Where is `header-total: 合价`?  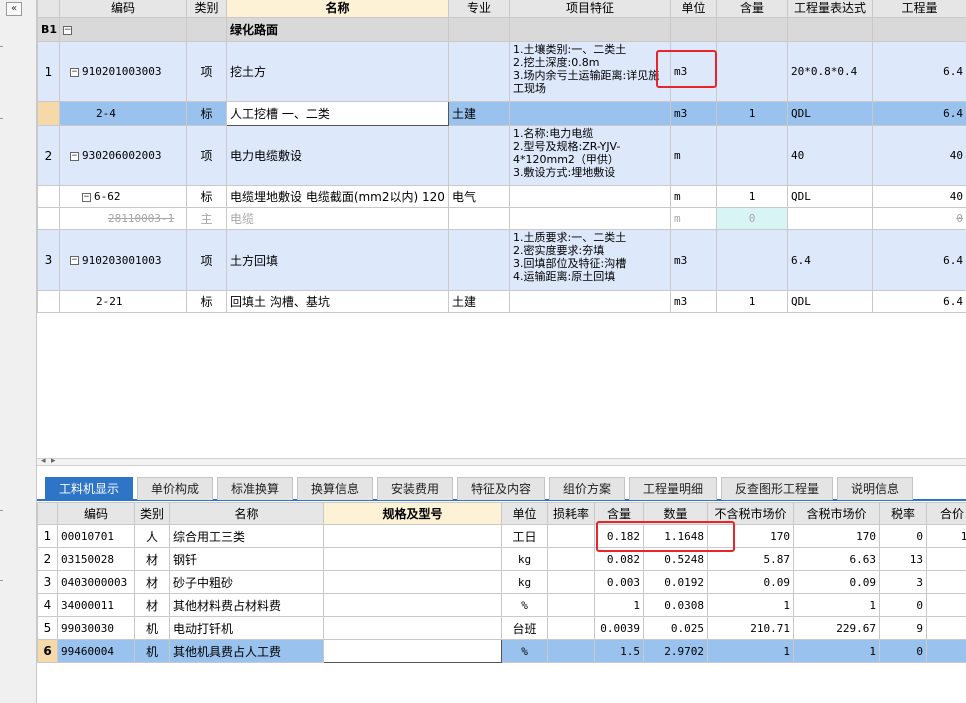
header-total: 合价 is located at coordinates (946, 513).